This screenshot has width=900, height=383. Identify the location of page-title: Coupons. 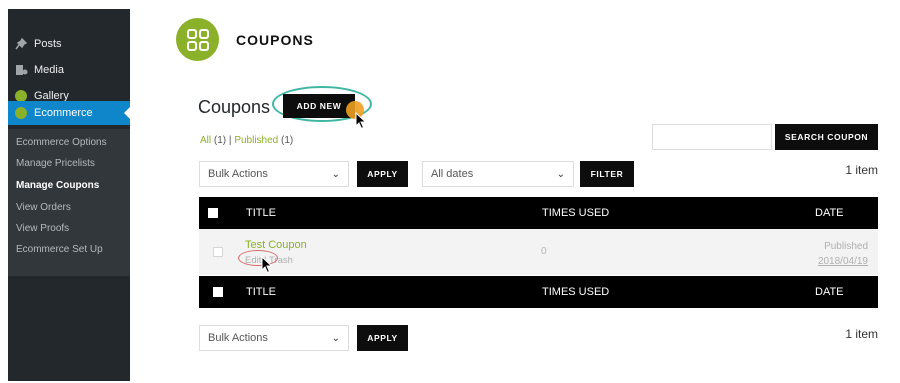
(234, 107).